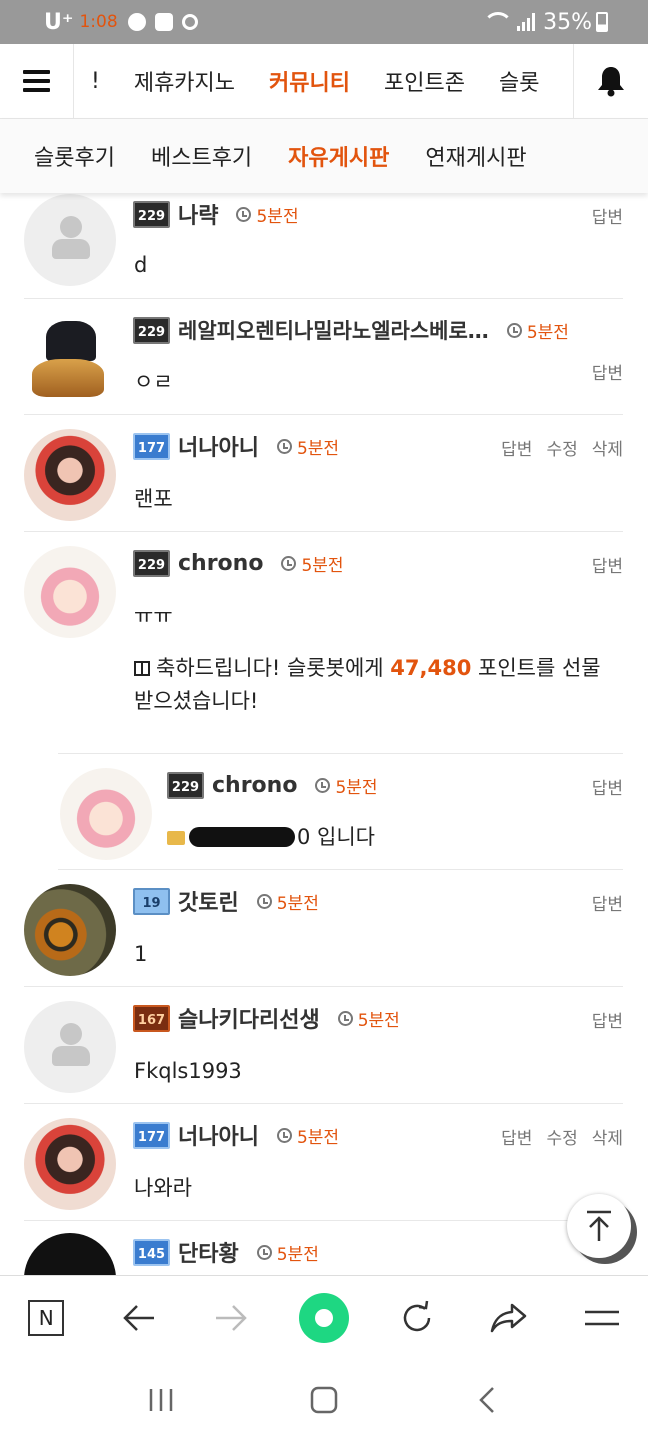 This screenshot has width=648, height=1440. I want to click on lock-icon, so click(176, 838).